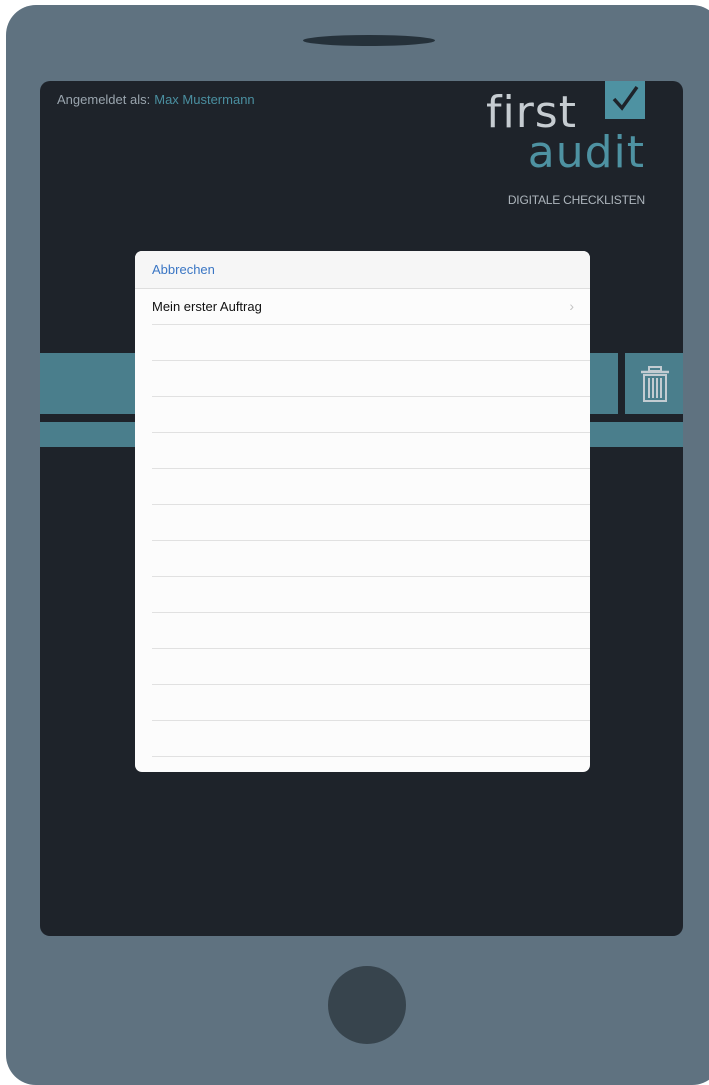 The image size is (709, 1085). I want to click on tablet-speaker, so click(369, 40).